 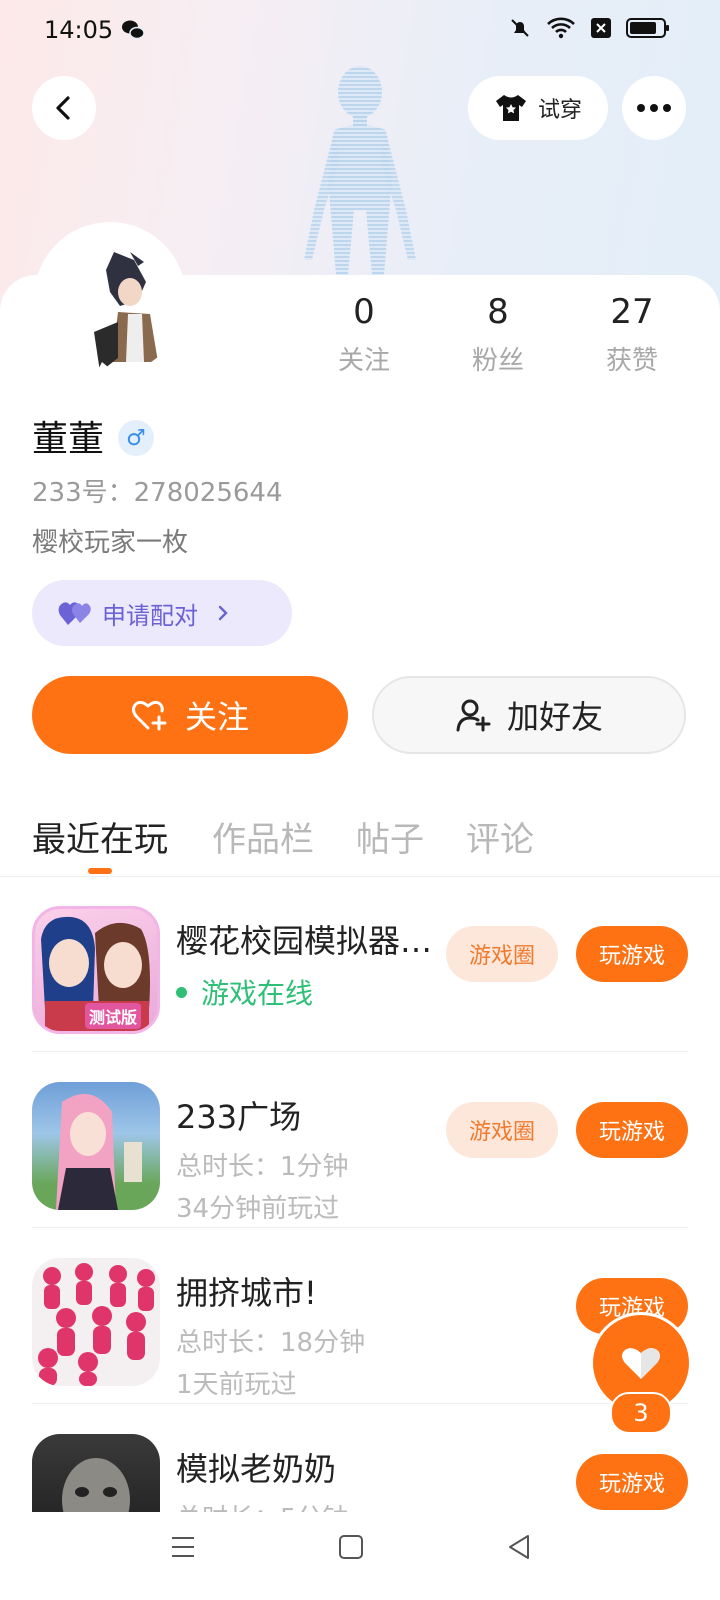 What do you see at coordinates (473, 715) in the screenshot?
I see `add-user-icon` at bounding box center [473, 715].